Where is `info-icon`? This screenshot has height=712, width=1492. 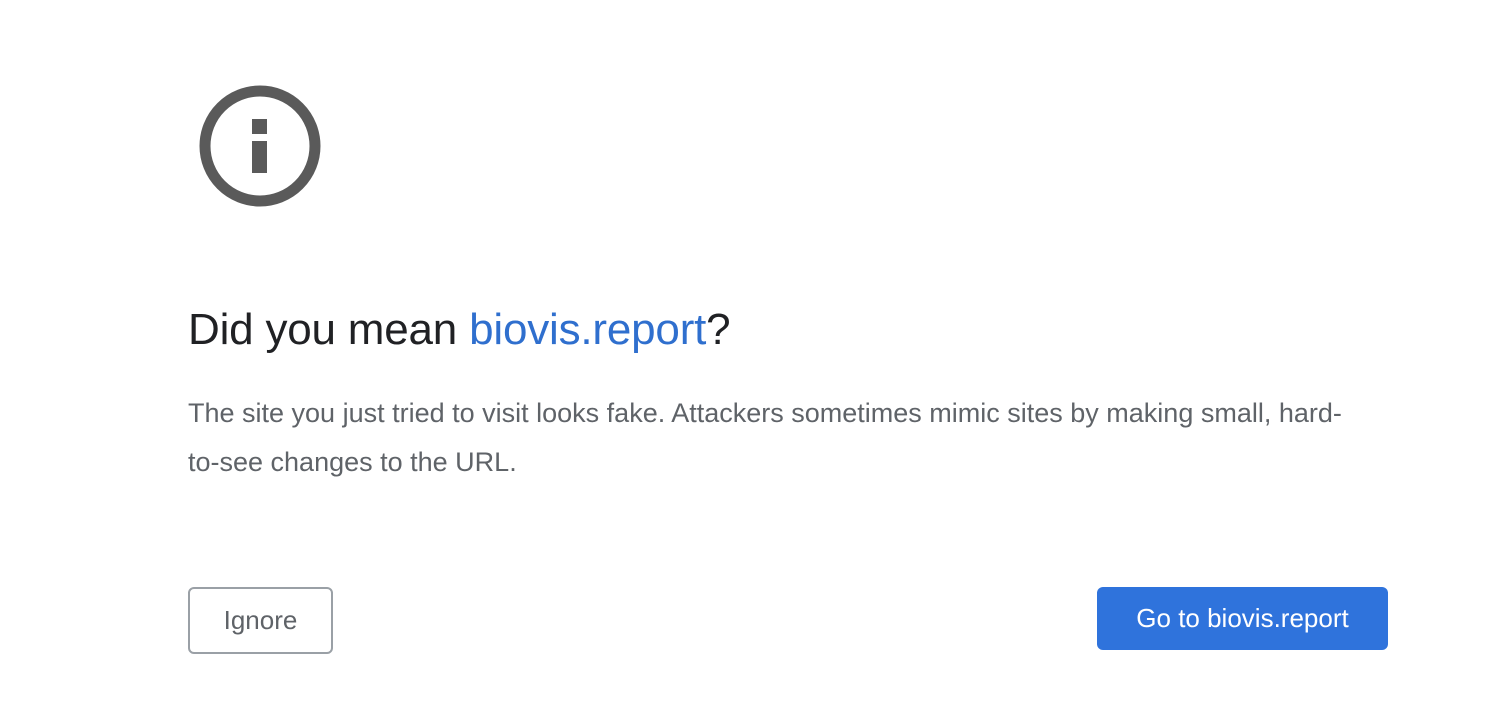
info-icon is located at coordinates (260, 146).